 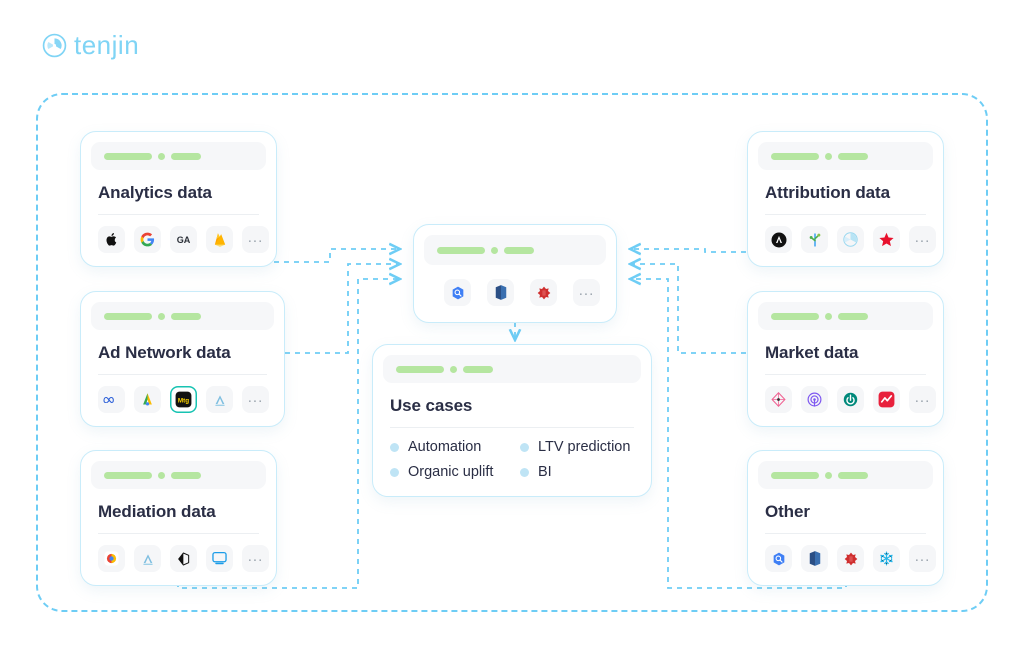 What do you see at coordinates (787, 511) in the screenshot?
I see `card-title: Other` at bounding box center [787, 511].